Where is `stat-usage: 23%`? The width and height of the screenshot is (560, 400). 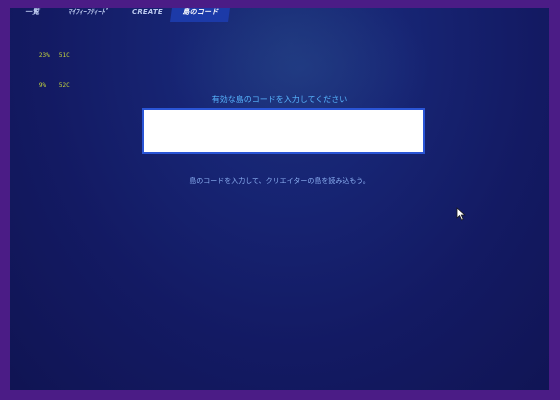 stat-usage: 23% is located at coordinates (44, 55).